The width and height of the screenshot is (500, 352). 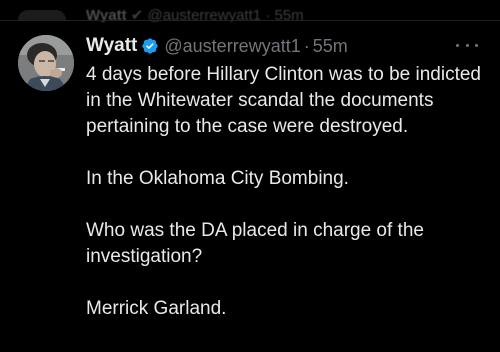 I want to click on tweet-divider, so click(x=250, y=20).